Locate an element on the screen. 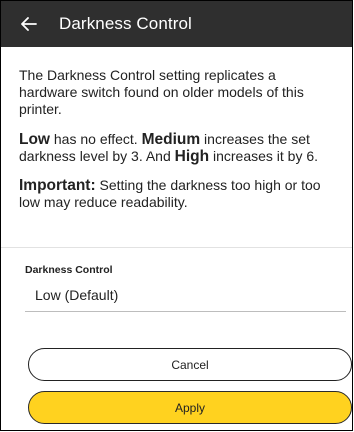  low-text: has no effect. is located at coordinates (96, 139).